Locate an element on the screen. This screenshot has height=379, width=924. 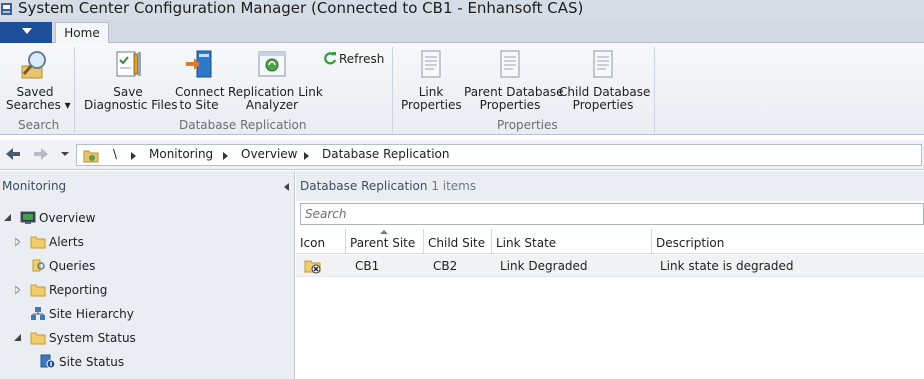
link-properties-label-2: Properties is located at coordinates (431, 105).